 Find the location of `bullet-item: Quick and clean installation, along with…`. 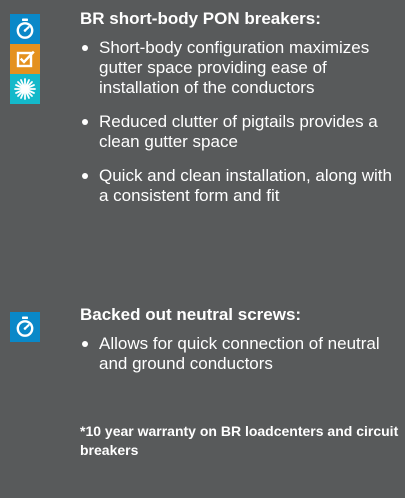

bullet-item: Quick and clean installation, along with… is located at coordinates (240, 186).